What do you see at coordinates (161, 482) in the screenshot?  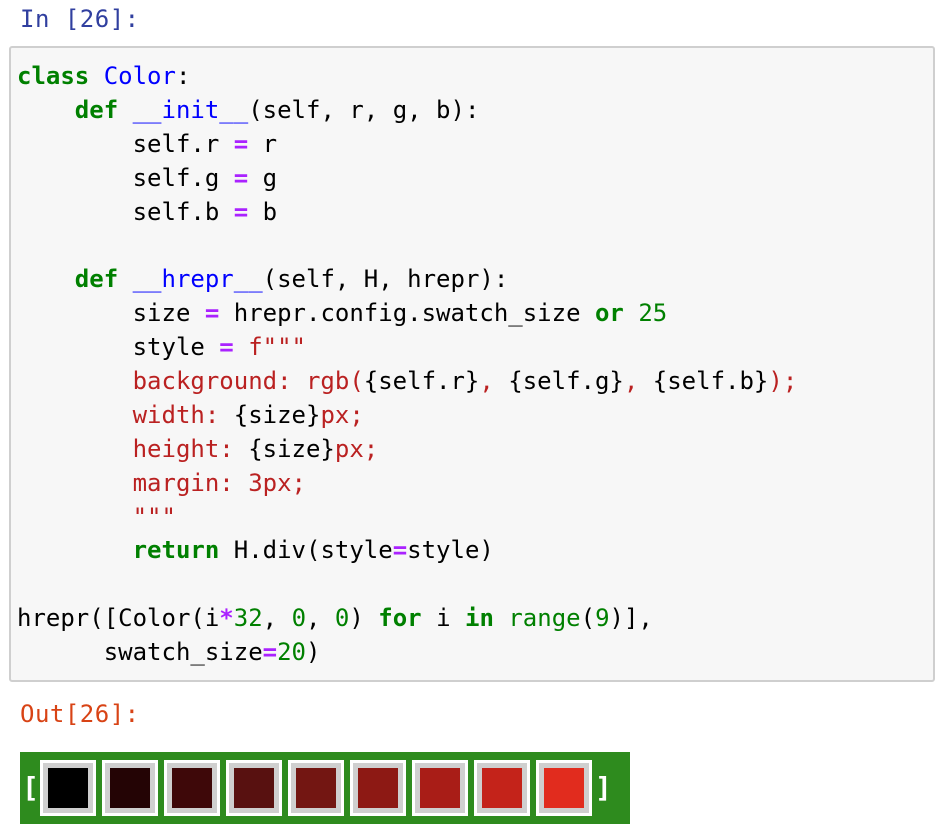 I see `code-token: margin: 3px;` at bounding box center [161, 482].